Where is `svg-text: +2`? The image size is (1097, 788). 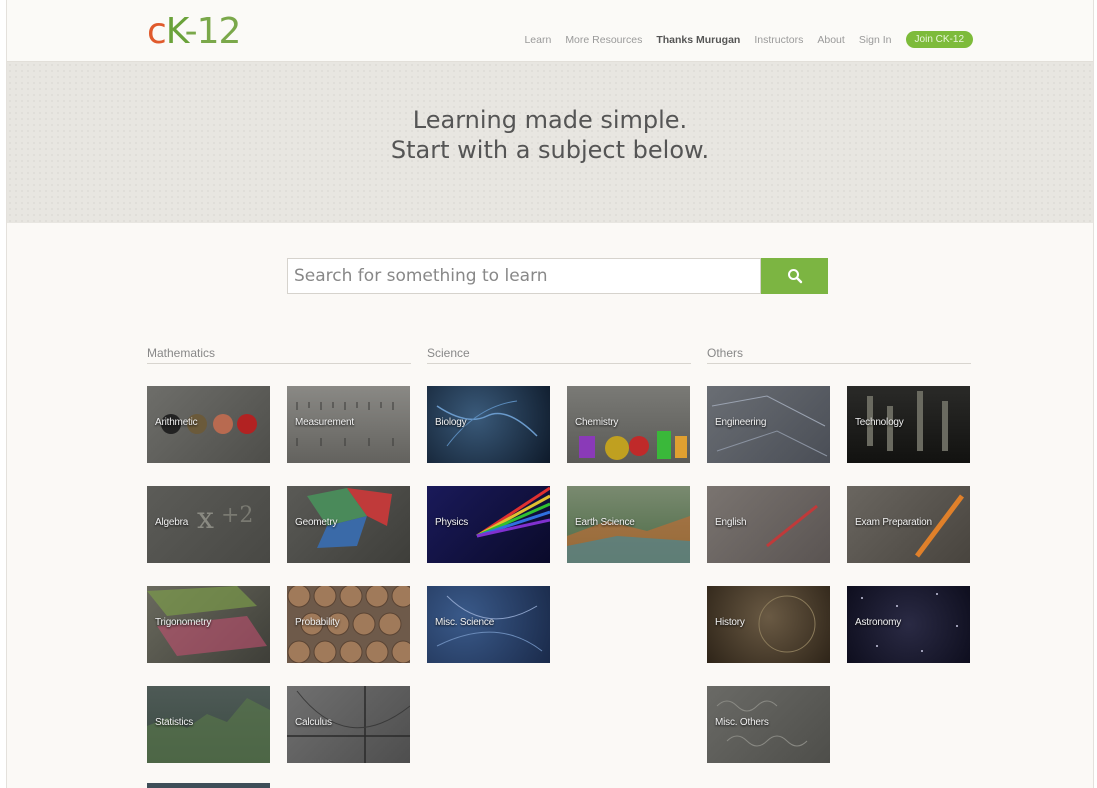 svg-text: +2 is located at coordinates (237, 515).